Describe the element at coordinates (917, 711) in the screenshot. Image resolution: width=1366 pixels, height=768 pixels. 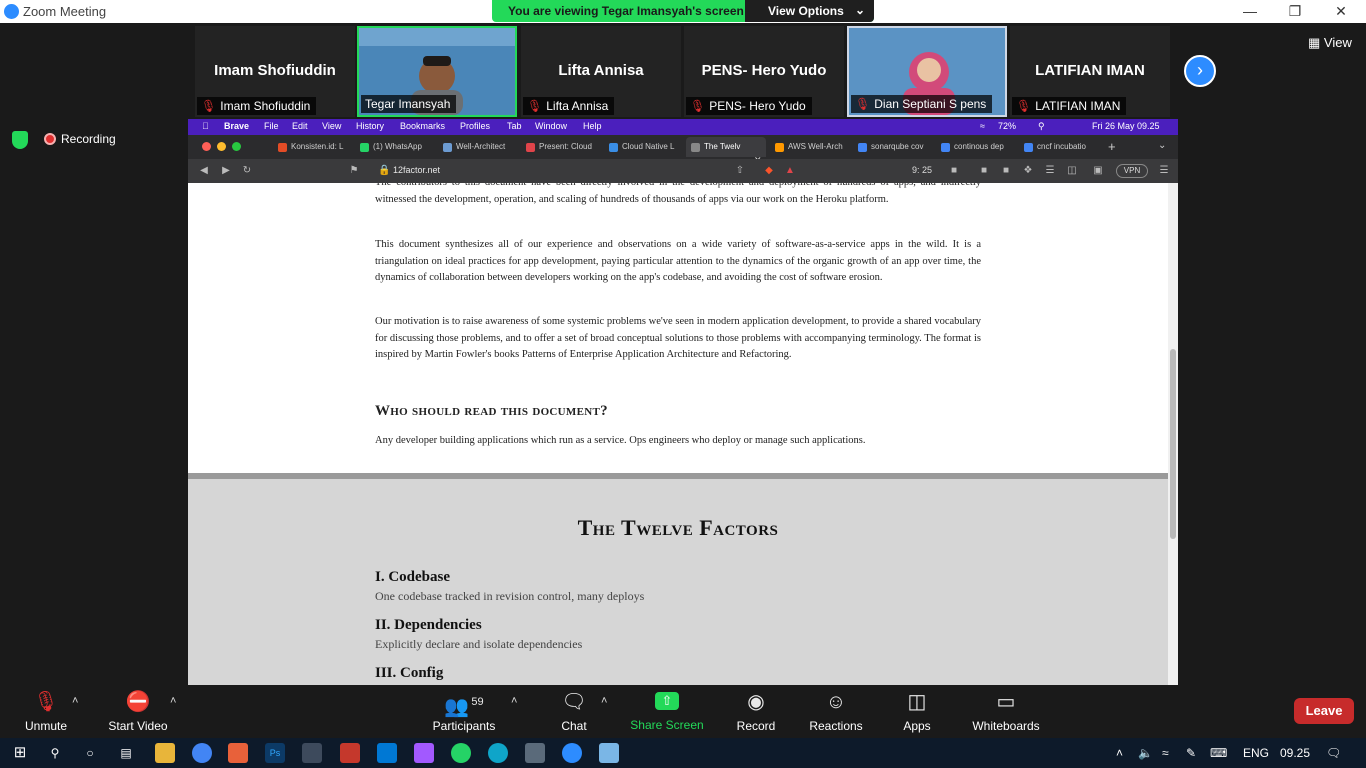
I see `apps-button: ◫ Apps` at that location.